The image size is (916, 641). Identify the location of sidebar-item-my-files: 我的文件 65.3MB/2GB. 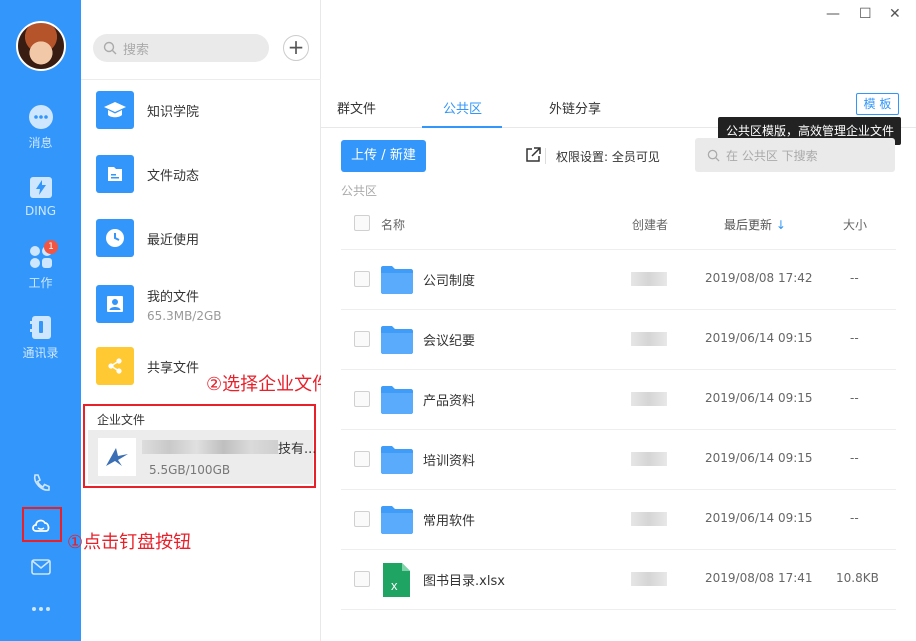
(206, 304).